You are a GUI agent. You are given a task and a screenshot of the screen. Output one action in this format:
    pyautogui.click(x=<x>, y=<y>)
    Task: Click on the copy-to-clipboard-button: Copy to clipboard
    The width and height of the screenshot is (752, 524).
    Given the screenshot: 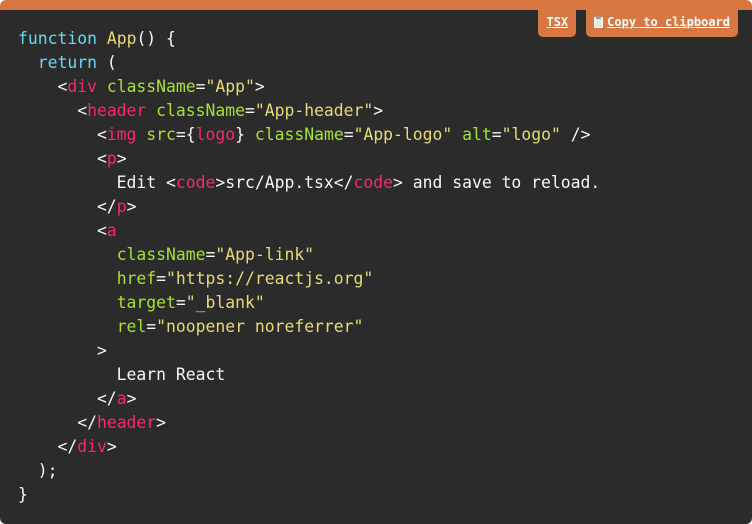 What is the action you would take?
    pyautogui.click(x=662, y=23)
    